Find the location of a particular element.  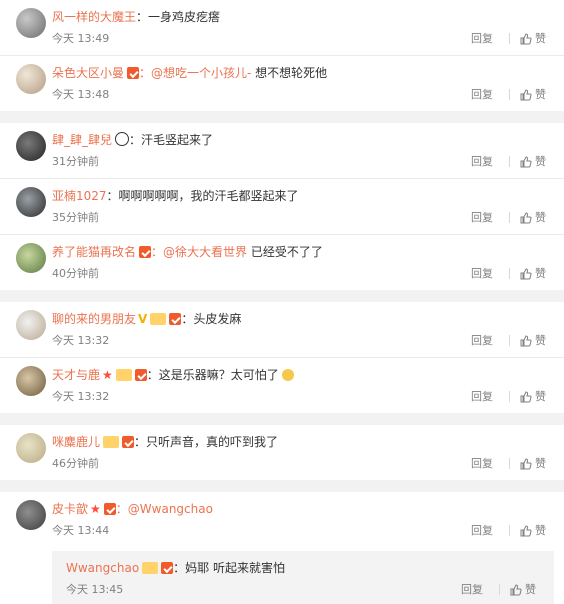

comment-item: 养了能猫再改名 ：@徐大大看世界 已经受不了了 40分钟前 回复 赞 is located at coordinates (282, 262).